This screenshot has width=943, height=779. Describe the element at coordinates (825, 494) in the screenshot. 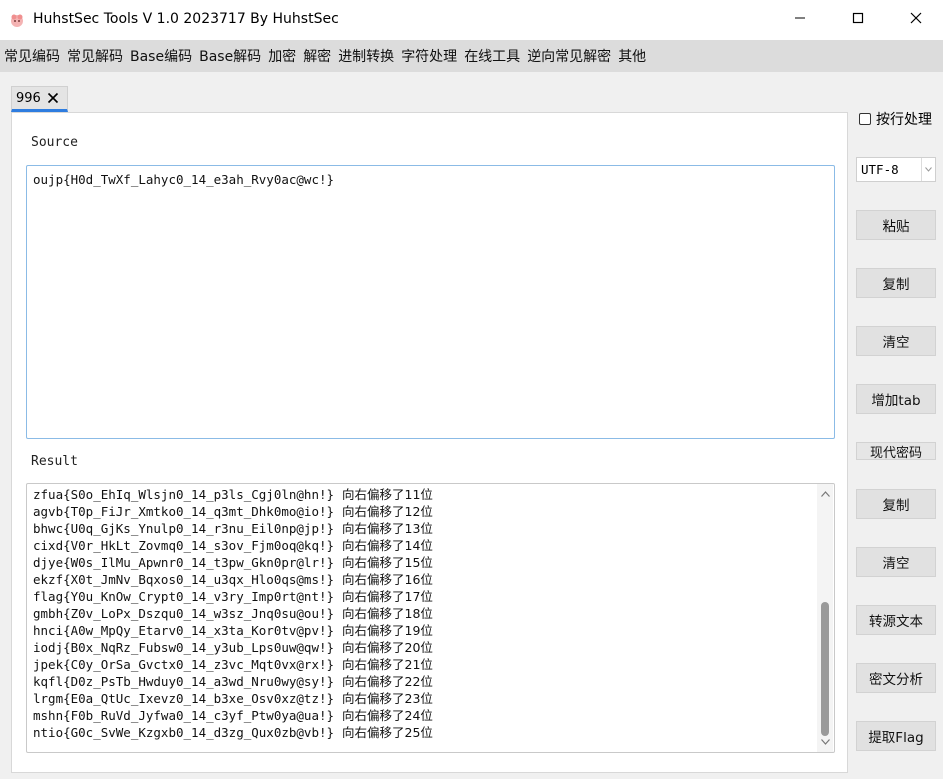

I see `scroll-up-icon` at that location.